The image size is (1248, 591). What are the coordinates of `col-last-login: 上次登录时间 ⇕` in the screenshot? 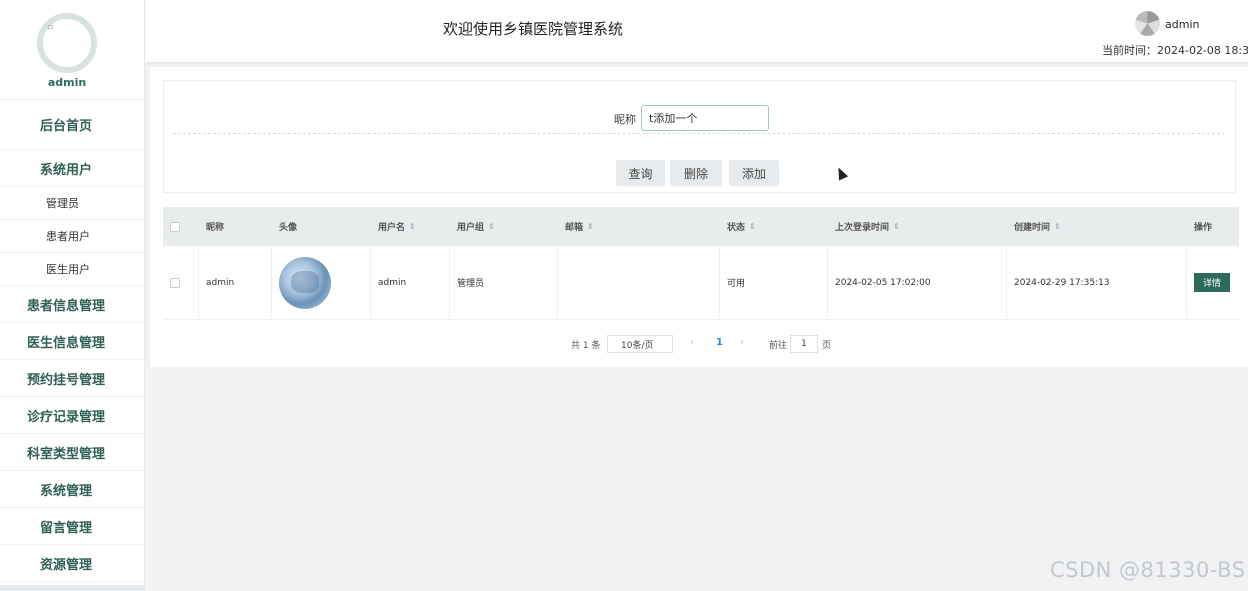 It's located at (917, 226).